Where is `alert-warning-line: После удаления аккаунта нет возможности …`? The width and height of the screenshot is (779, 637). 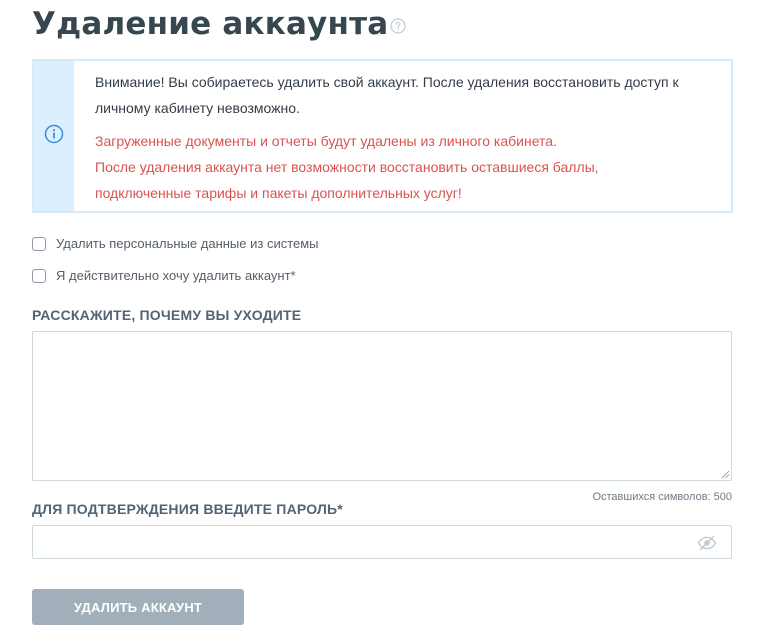
alert-warning-line: После удаления аккаунта нет возможности … is located at coordinates (347, 167).